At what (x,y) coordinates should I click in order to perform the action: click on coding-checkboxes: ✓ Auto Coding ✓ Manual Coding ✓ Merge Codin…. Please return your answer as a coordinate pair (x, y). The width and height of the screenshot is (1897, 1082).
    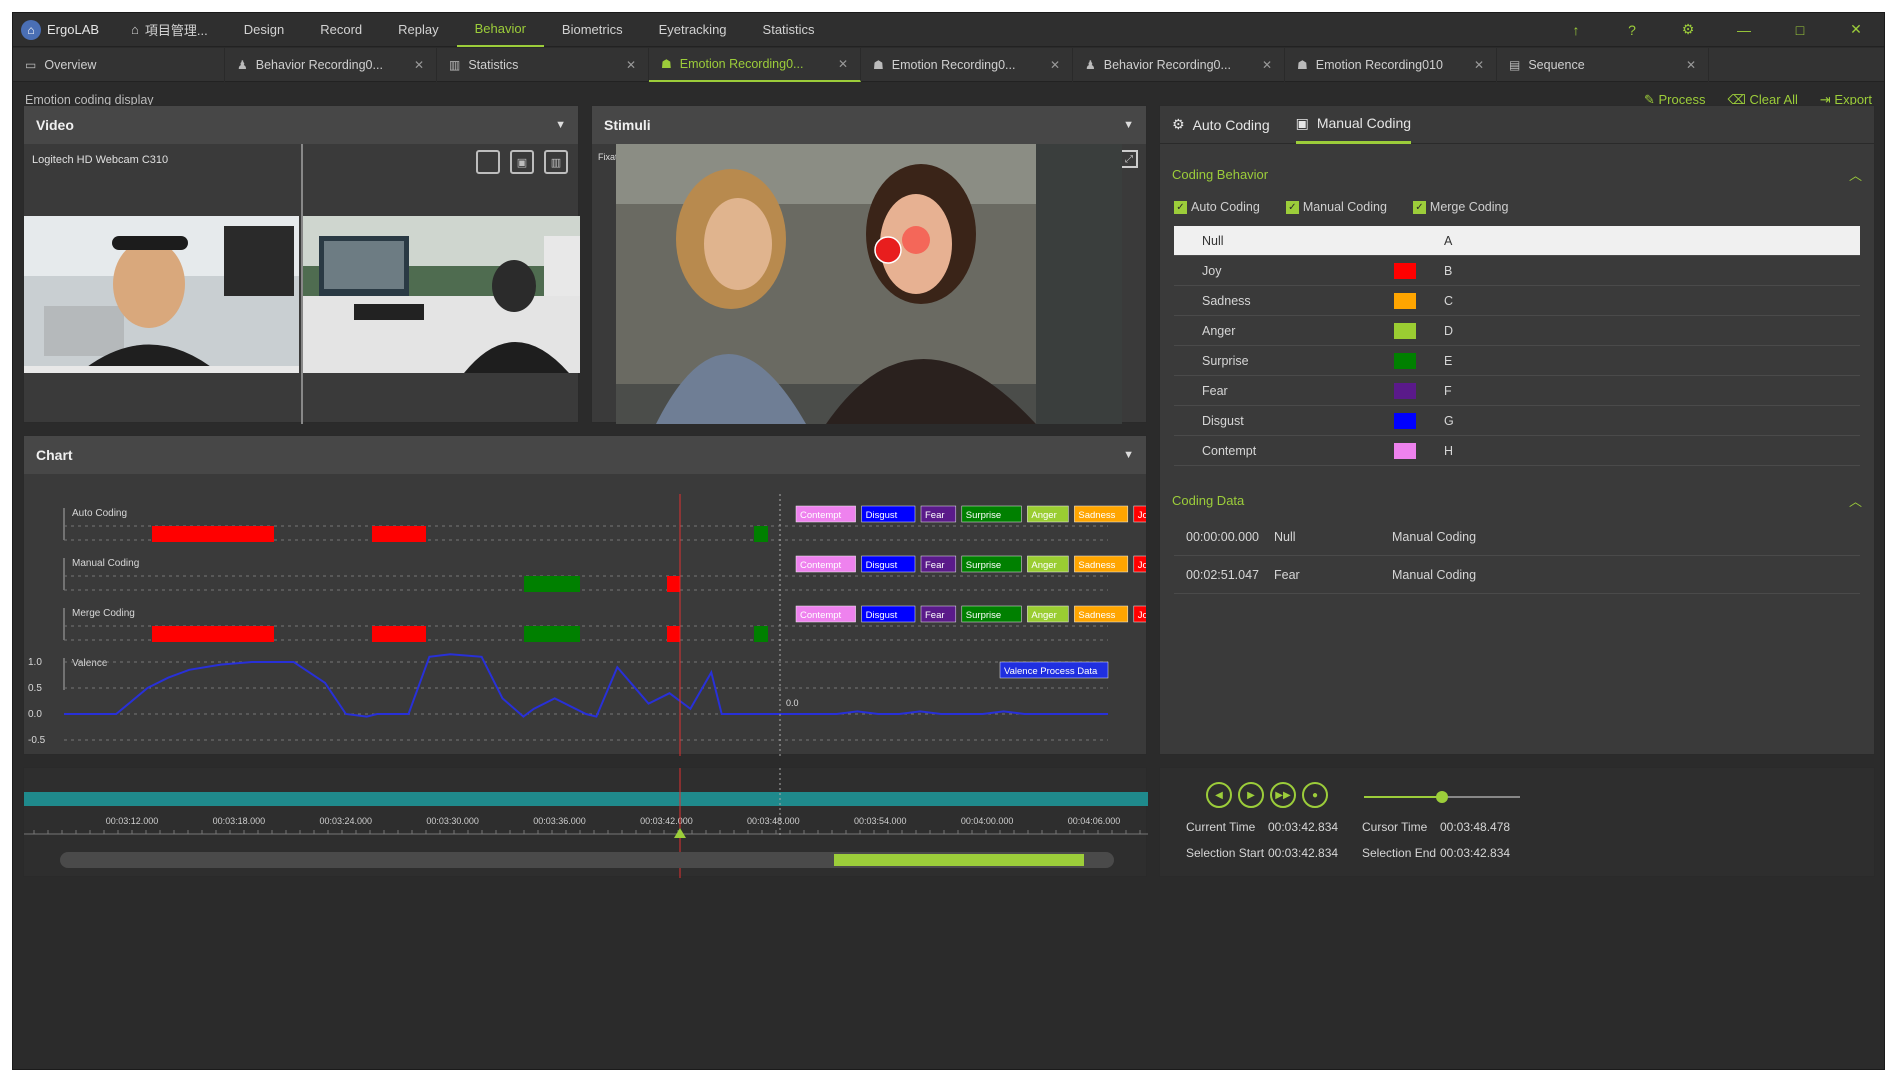
    Looking at the image, I should click on (1517, 207).